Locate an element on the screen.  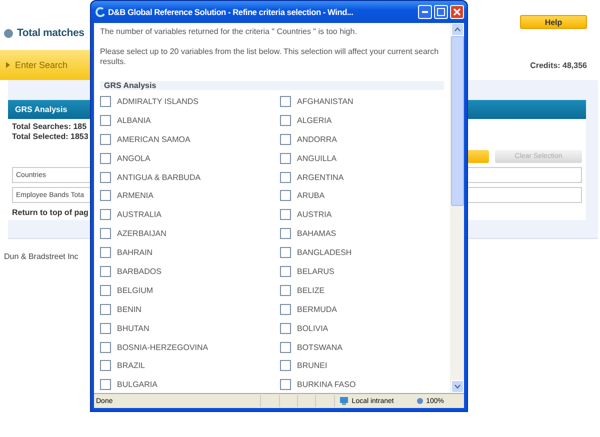
instructions-text: Please select up to 20 variables from the list below. This selection will affect your current search results. is located at coordinates (270, 57).